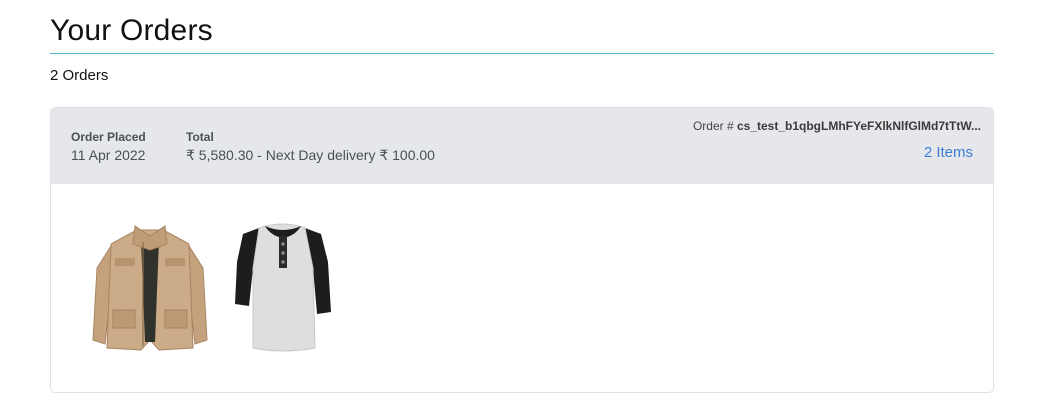 This screenshot has height=407, width=1039. Describe the element at coordinates (522, 53) in the screenshot. I see `title-divider` at that location.